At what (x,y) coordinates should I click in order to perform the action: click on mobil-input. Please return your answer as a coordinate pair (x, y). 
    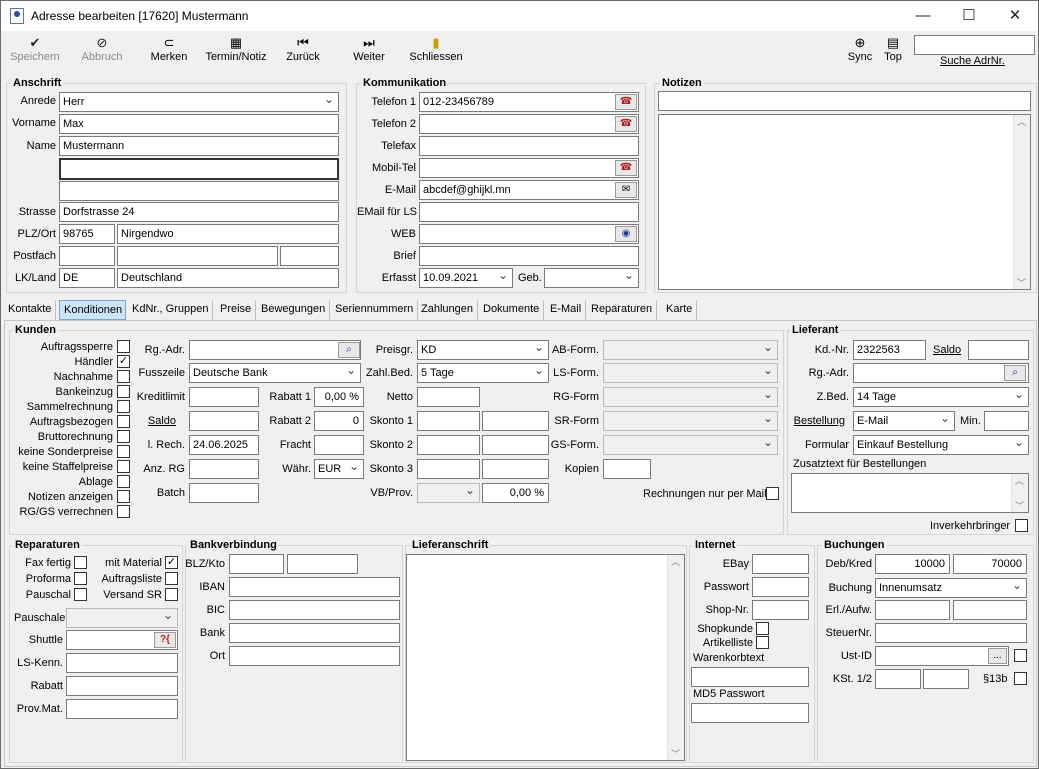
    Looking at the image, I should click on (529, 168).